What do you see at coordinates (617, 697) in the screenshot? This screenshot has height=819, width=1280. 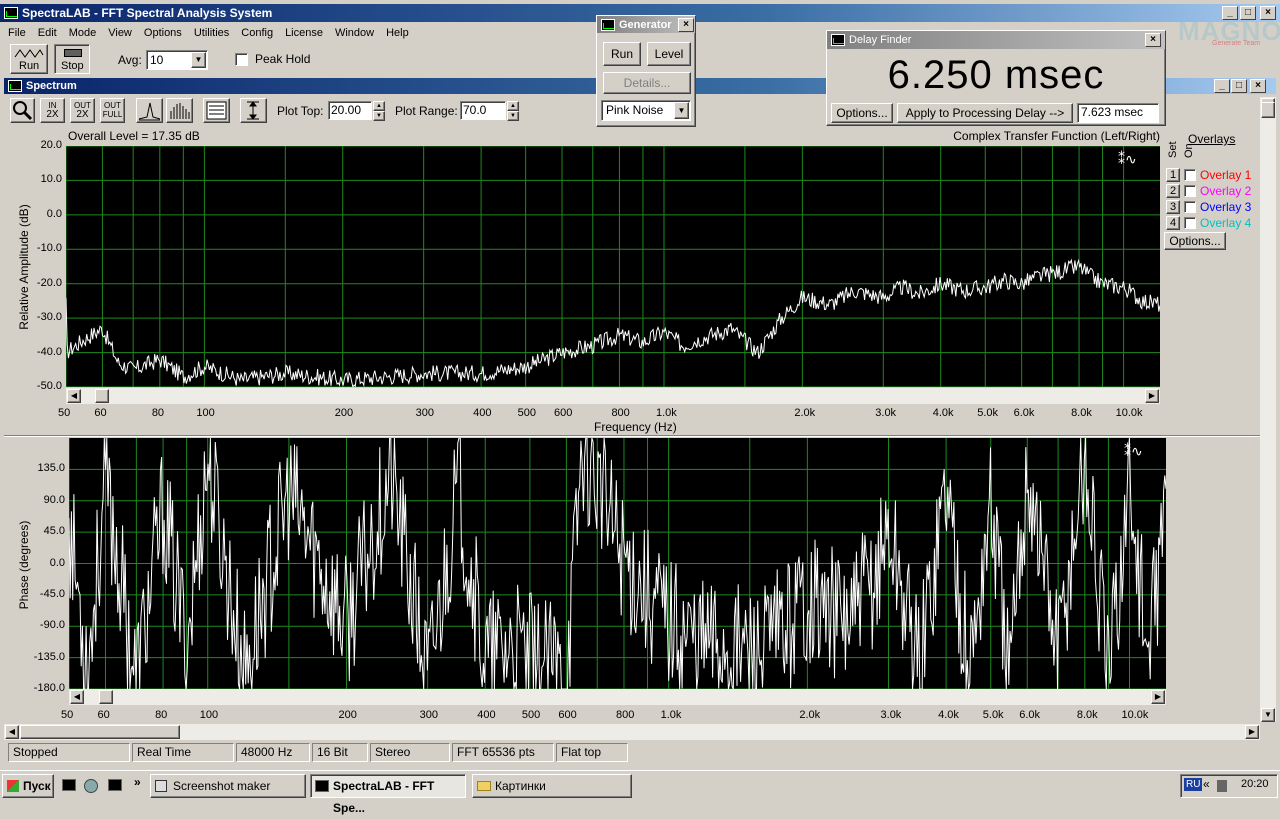 I see `phase-horizontal-scrollbar` at bounding box center [617, 697].